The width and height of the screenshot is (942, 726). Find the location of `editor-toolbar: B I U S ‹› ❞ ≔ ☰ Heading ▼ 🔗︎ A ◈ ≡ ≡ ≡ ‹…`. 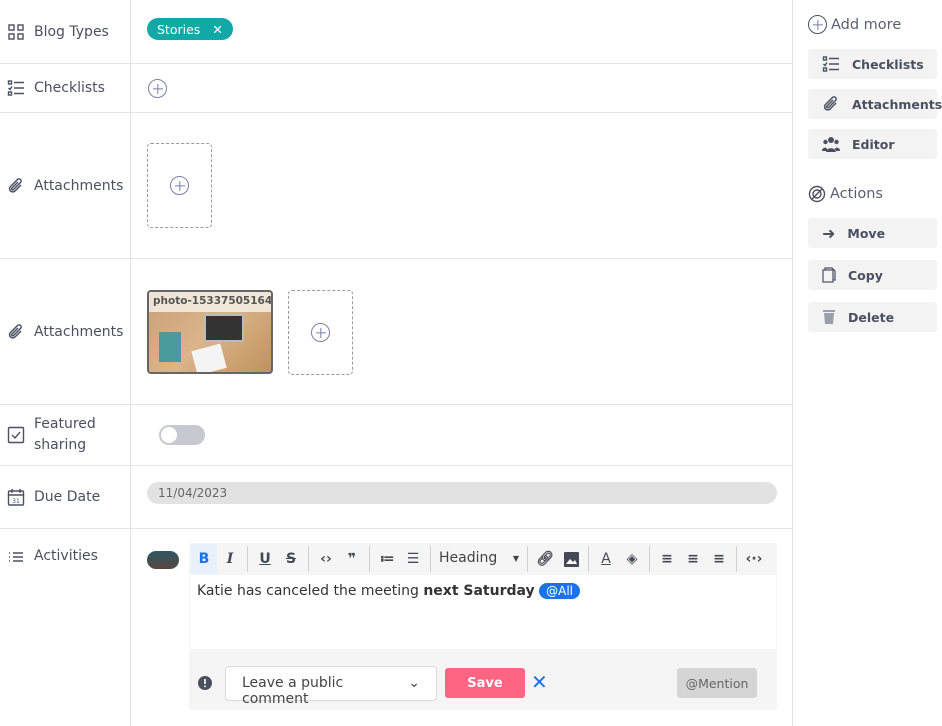

editor-toolbar: B I U S ‹› ❞ ≔ ☰ Heading ▼ 🔗︎ A ◈ ≡ ≡ ≡ ‹… is located at coordinates (483, 559).